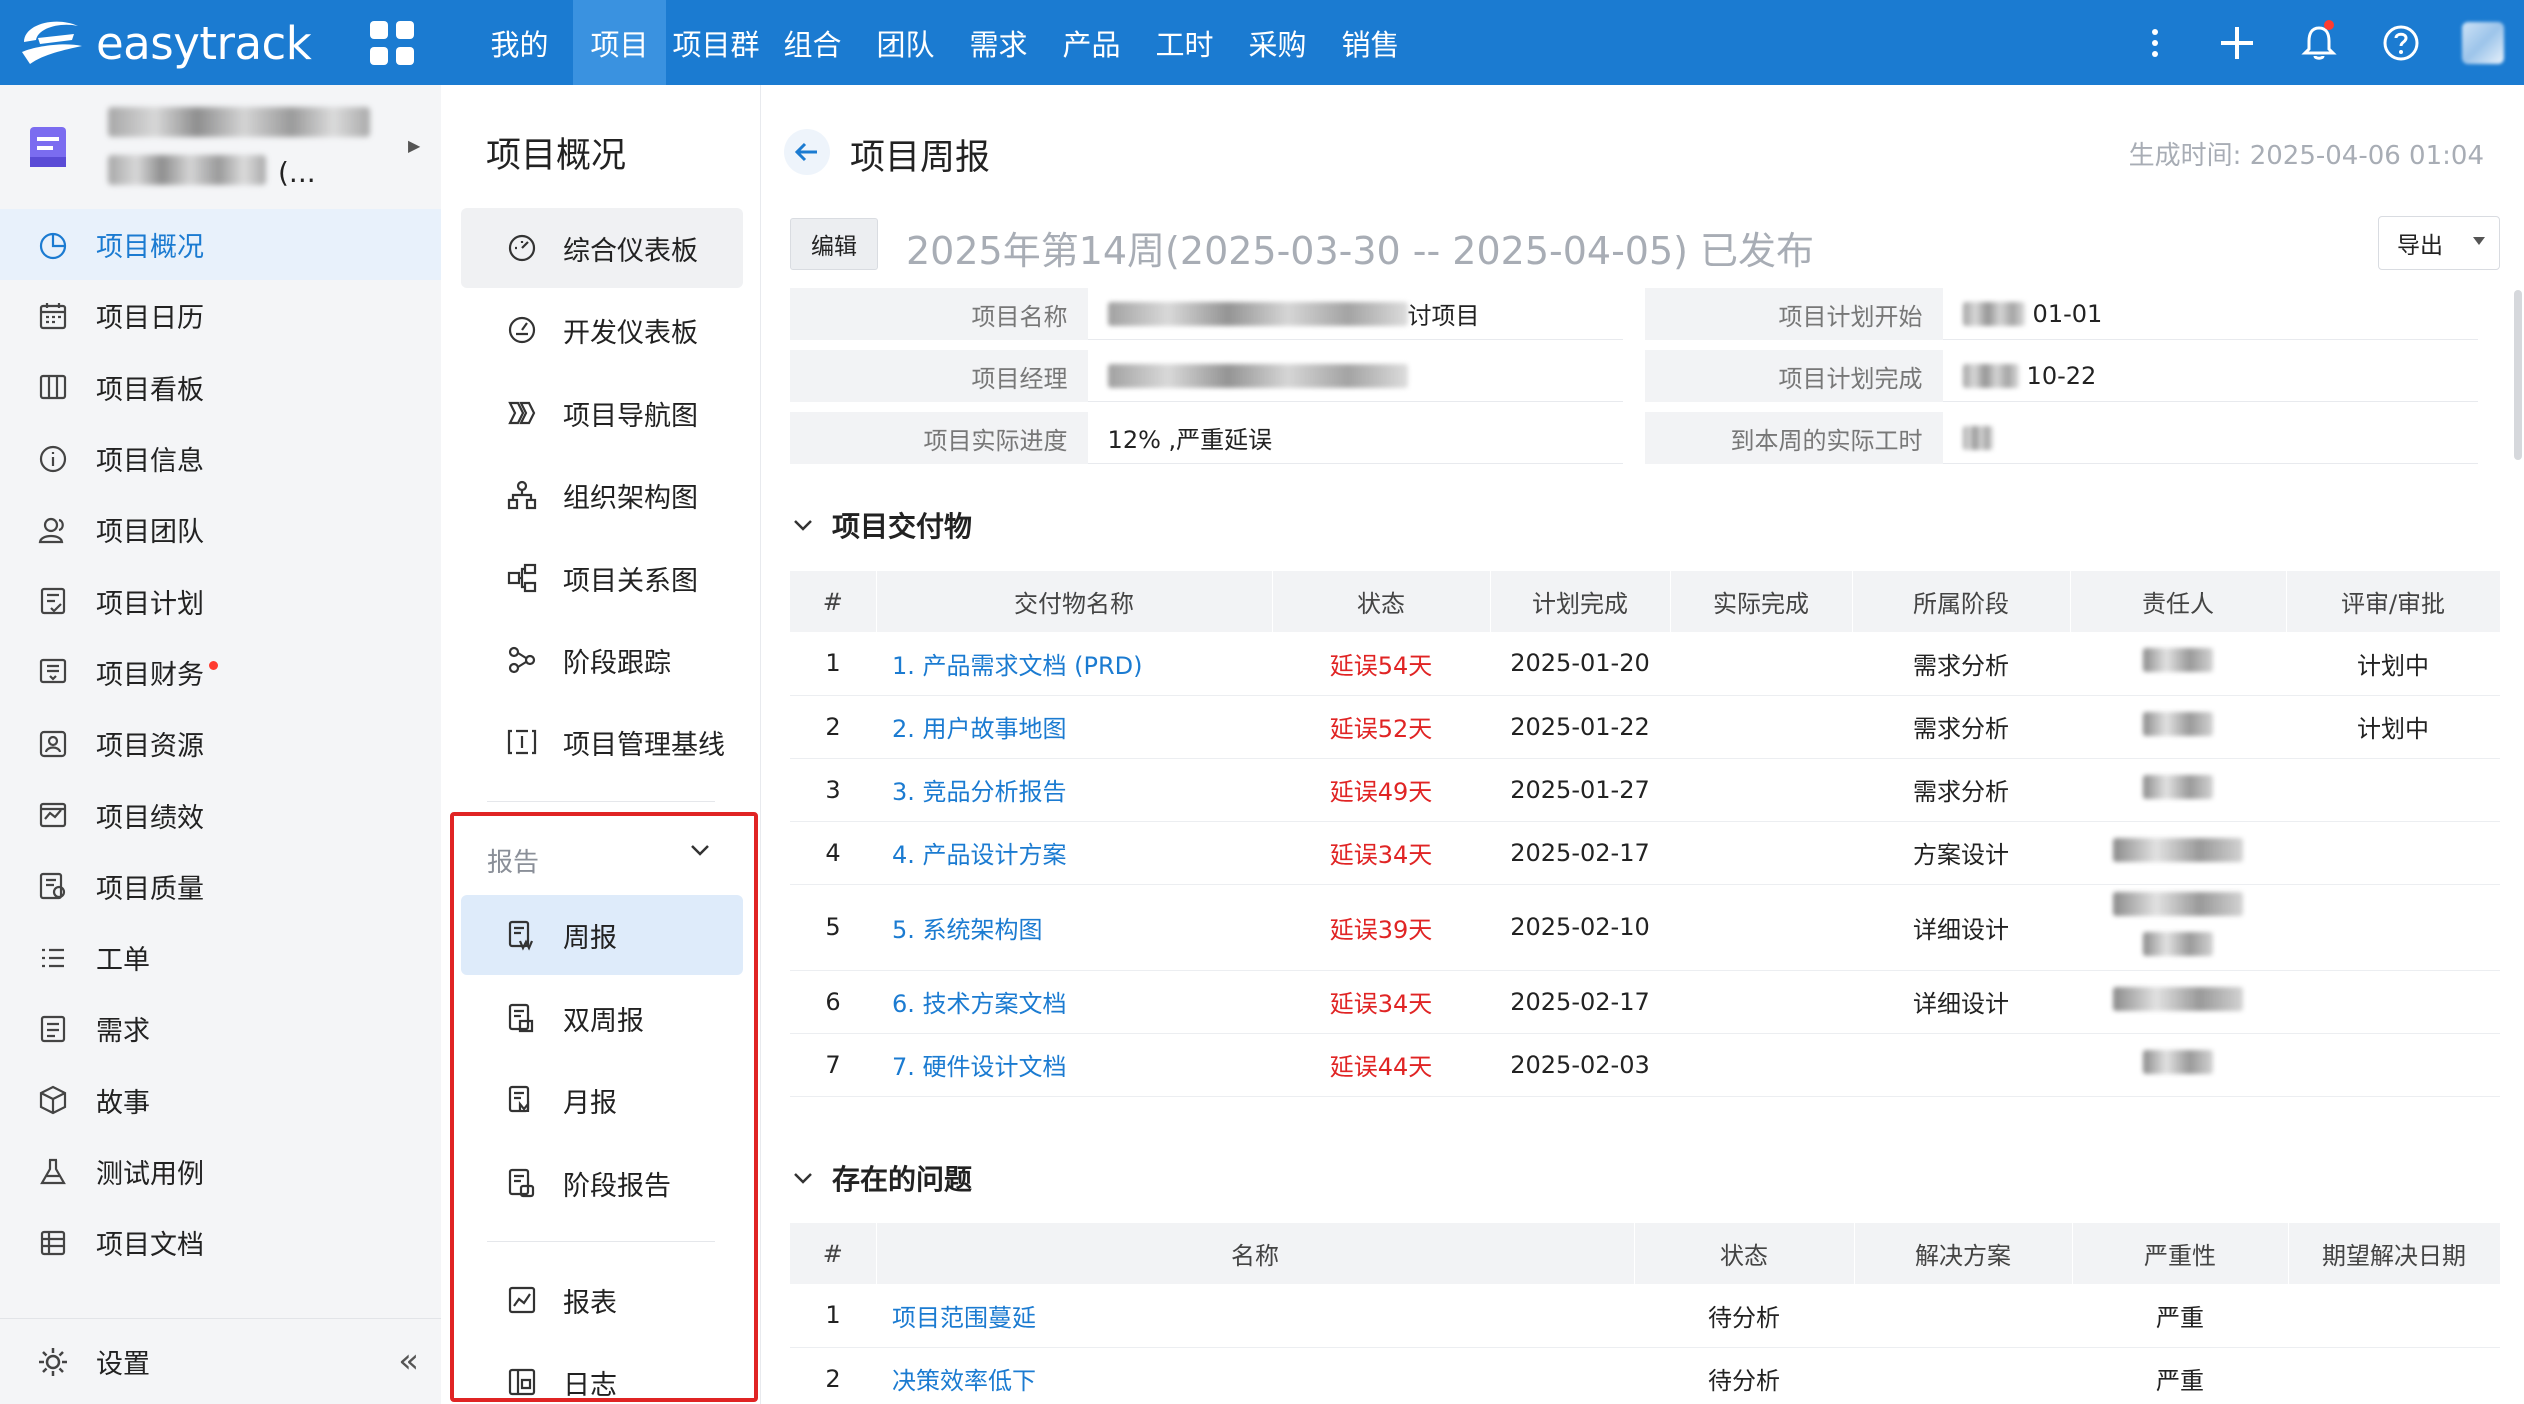  What do you see at coordinates (123, 1364) in the screenshot?
I see `settings-label: 设置` at bounding box center [123, 1364].